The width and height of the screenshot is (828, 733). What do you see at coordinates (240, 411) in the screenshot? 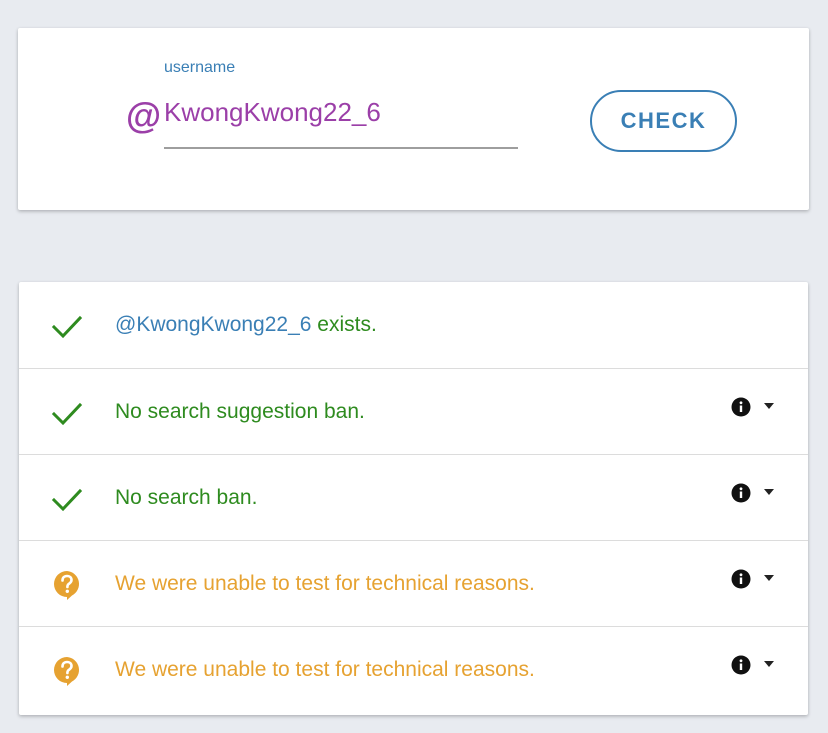
I see `result-message: No search suggestion ban.` at bounding box center [240, 411].